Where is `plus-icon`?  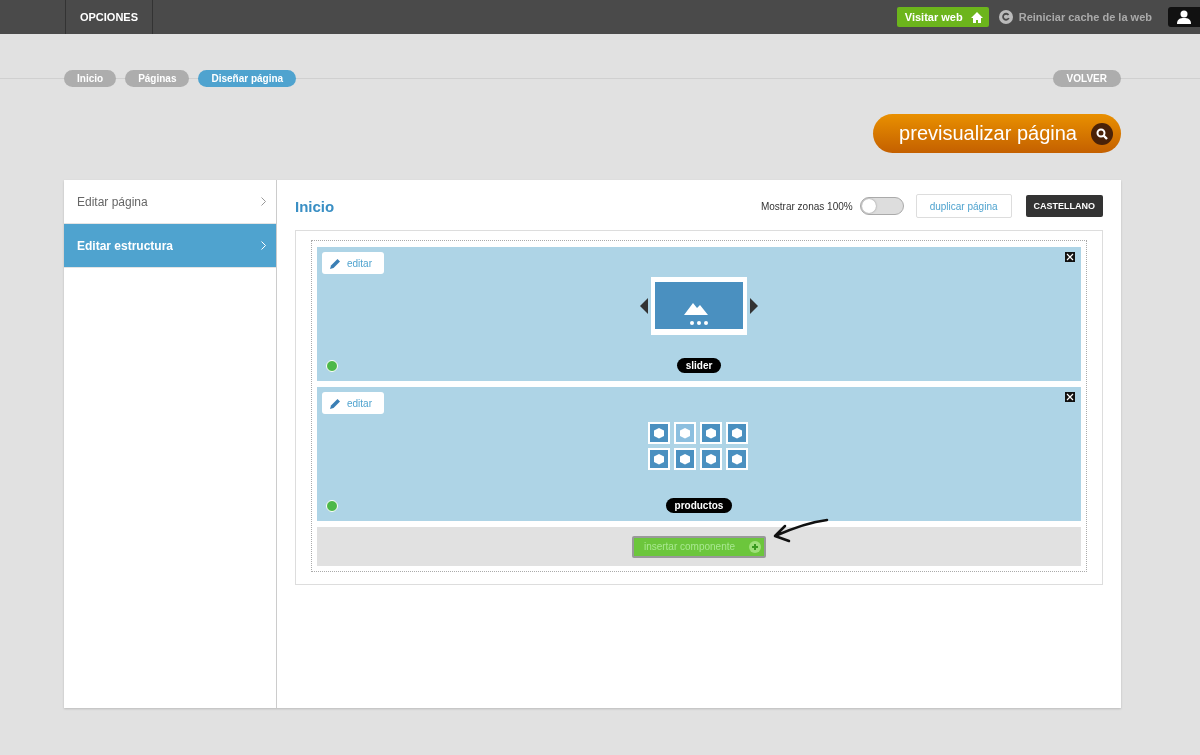
plus-icon is located at coordinates (755, 546).